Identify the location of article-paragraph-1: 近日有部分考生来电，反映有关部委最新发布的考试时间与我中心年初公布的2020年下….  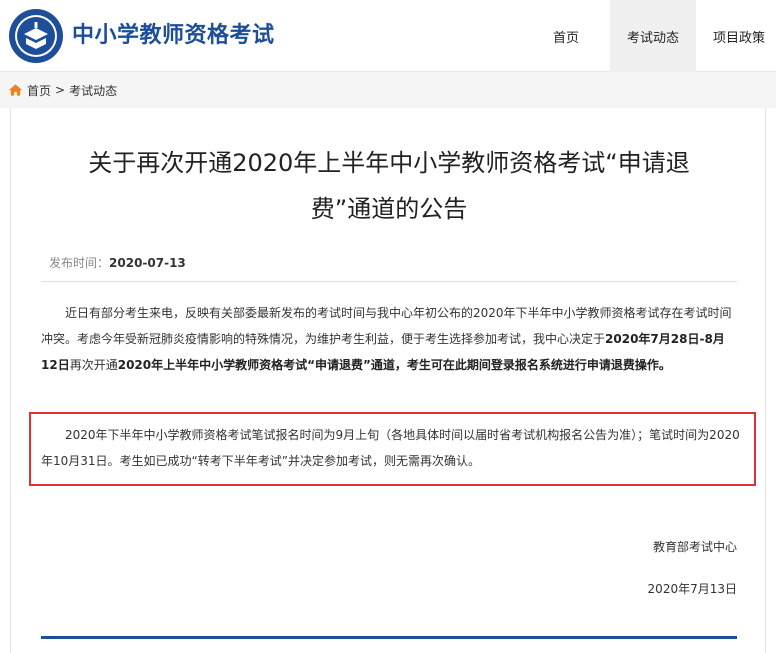
(391, 339).